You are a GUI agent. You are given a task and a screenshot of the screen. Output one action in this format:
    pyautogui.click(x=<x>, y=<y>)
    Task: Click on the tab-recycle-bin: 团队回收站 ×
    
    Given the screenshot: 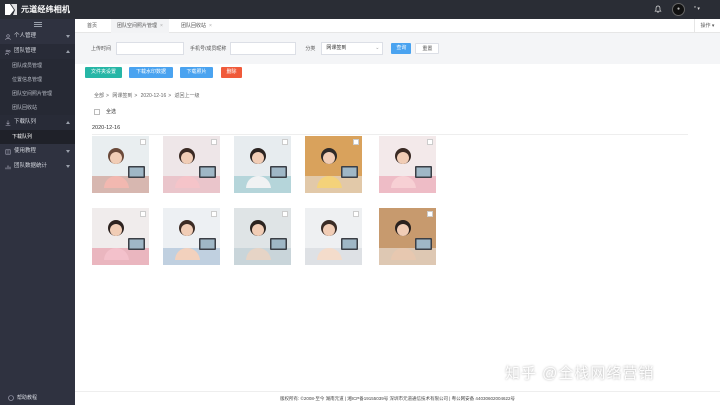 What is the action you would take?
    pyautogui.click(x=196, y=26)
    